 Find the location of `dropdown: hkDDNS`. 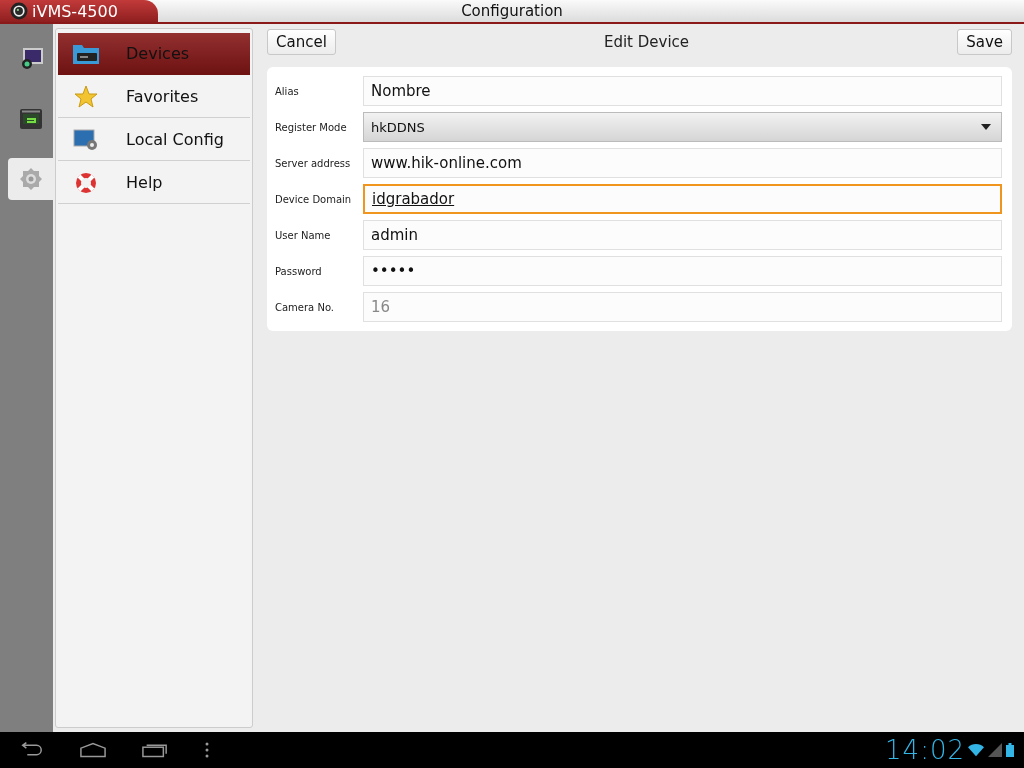

dropdown: hkDDNS is located at coordinates (682, 127).